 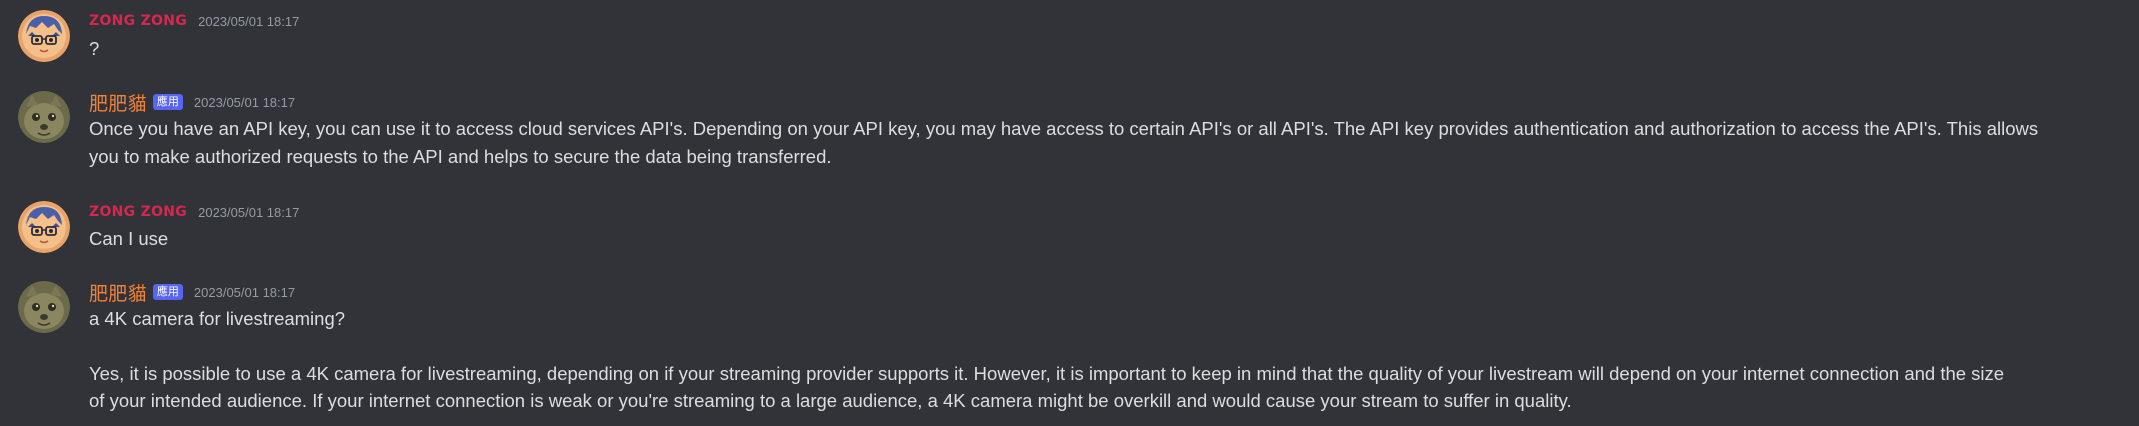 What do you see at coordinates (1099, 49) in the screenshot?
I see `message-content: ?` at bounding box center [1099, 49].